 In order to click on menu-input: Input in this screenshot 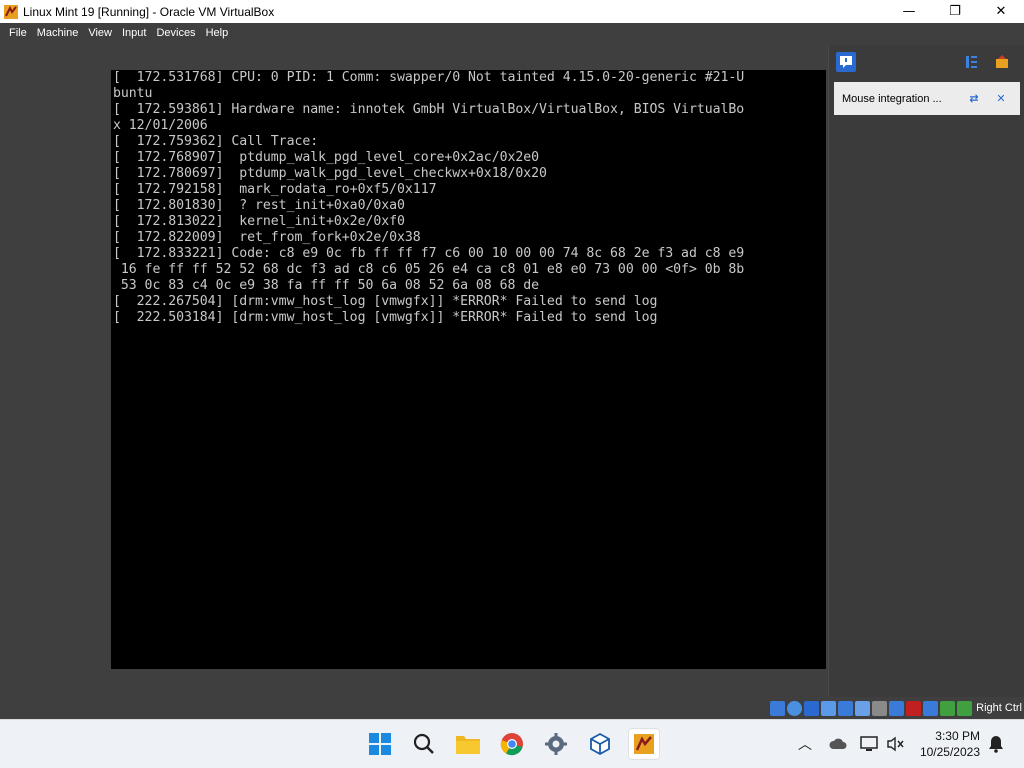, I will do `click(134, 33)`.